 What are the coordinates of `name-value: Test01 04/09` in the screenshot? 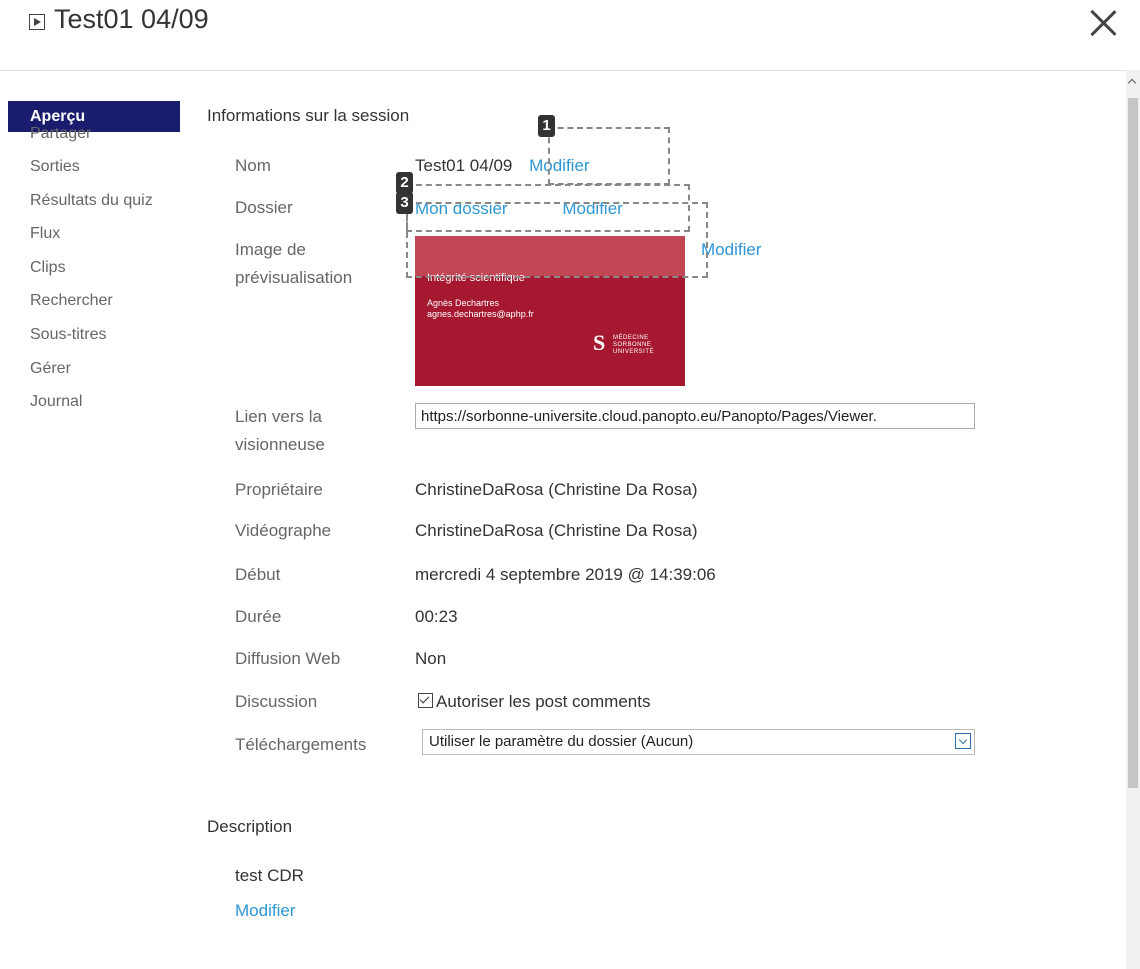 It's located at (464, 165).